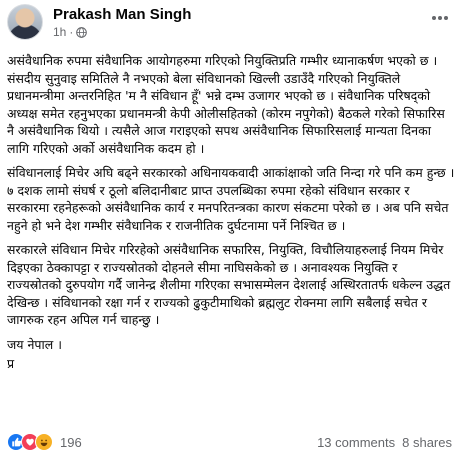 The image size is (462, 455). What do you see at coordinates (25, 22) in the screenshot?
I see `avatar` at bounding box center [25, 22].